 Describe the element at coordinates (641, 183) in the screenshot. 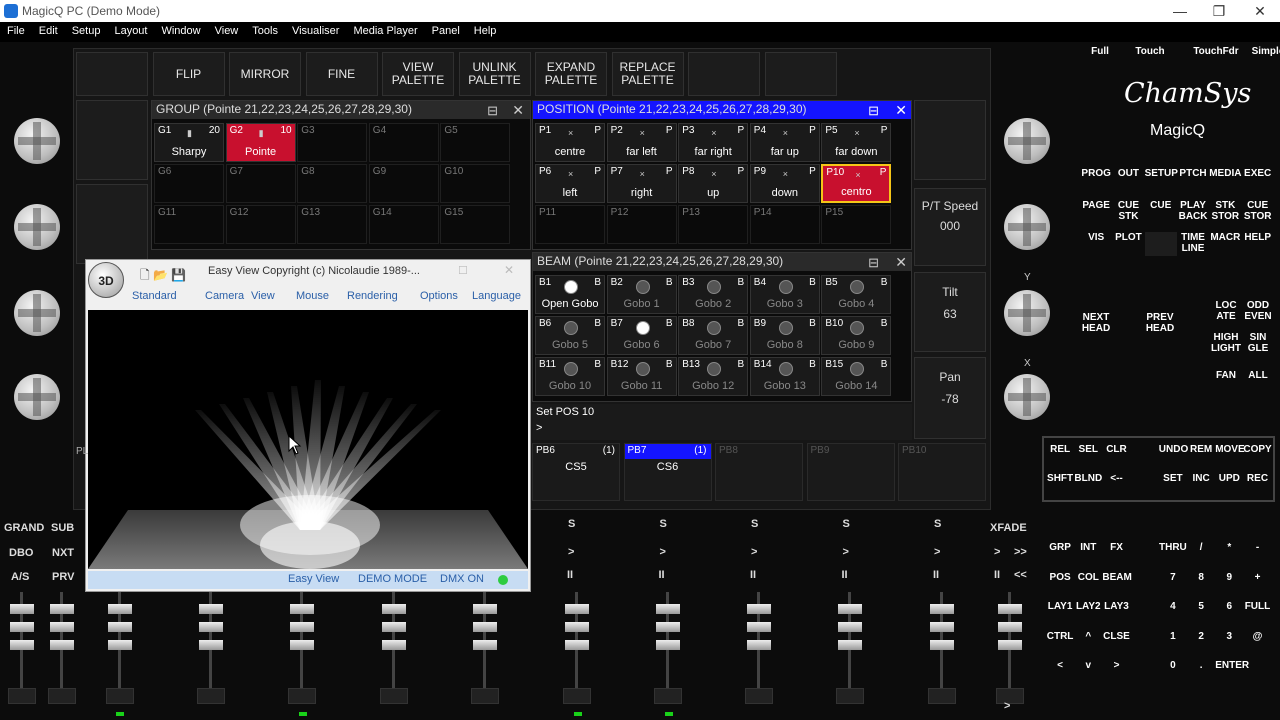

I see `position-palette-p7: P7 P × right` at that location.